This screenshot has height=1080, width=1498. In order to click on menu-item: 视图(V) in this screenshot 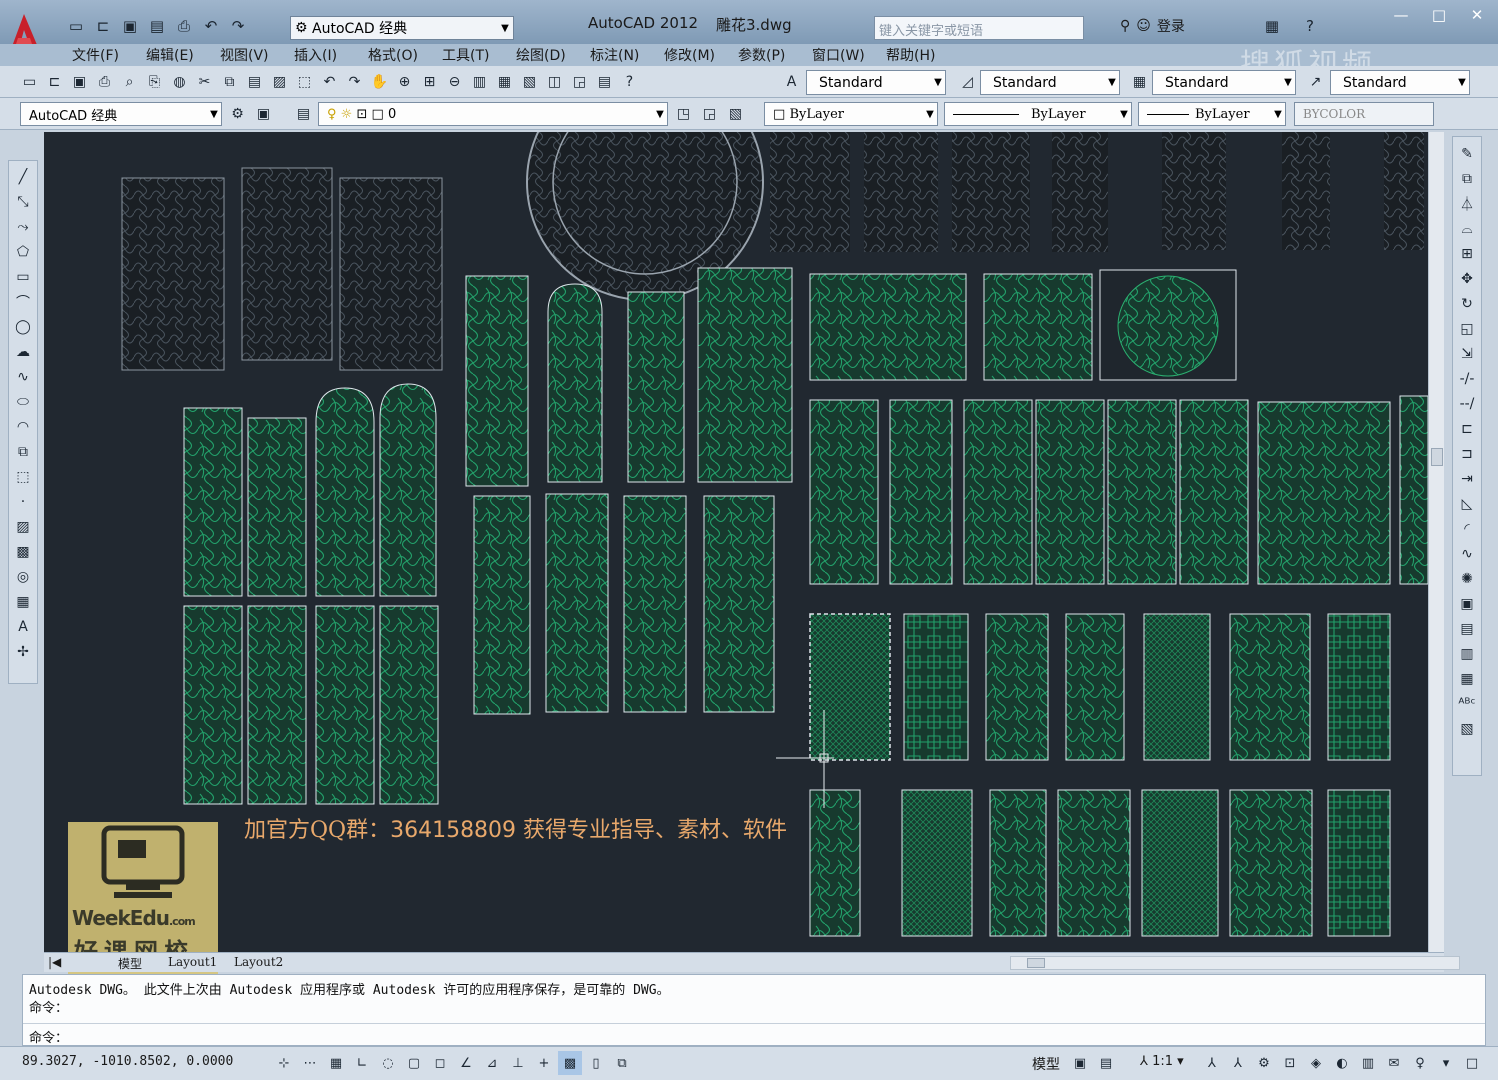, I will do `click(257, 55)`.